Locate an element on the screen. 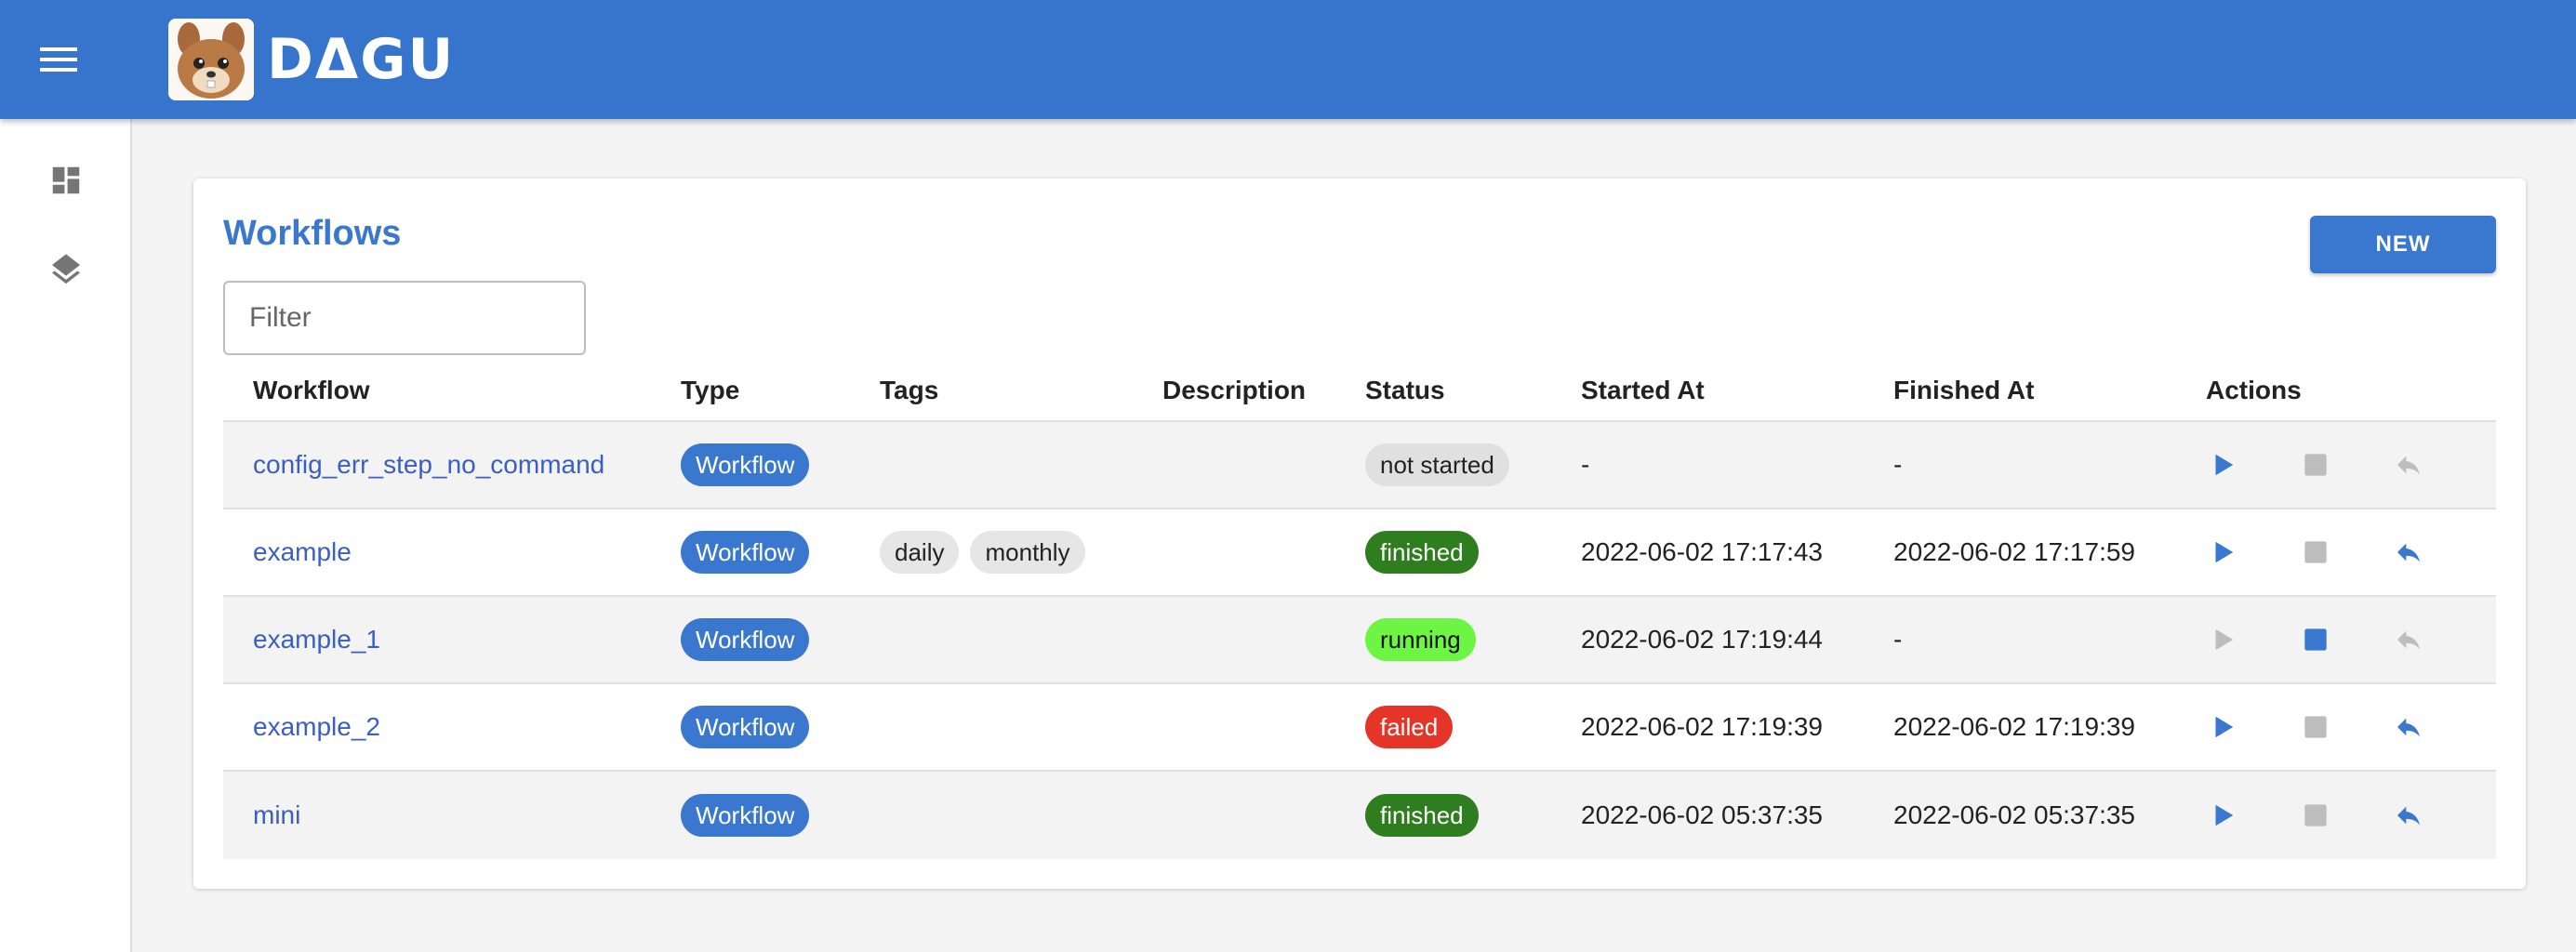 Image resolution: width=2576 pixels, height=952 pixels. header-actions: Actions is located at coordinates (2254, 390).